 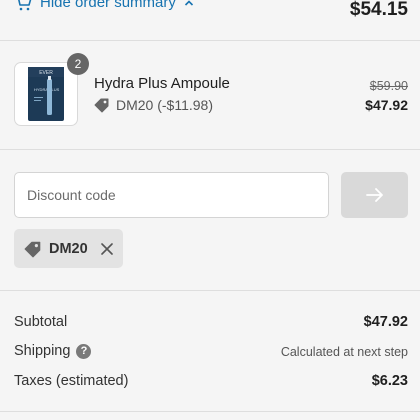 What do you see at coordinates (188, 3) in the screenshot?
I see `chevron-up-icon` at bounding box center [188, 3].